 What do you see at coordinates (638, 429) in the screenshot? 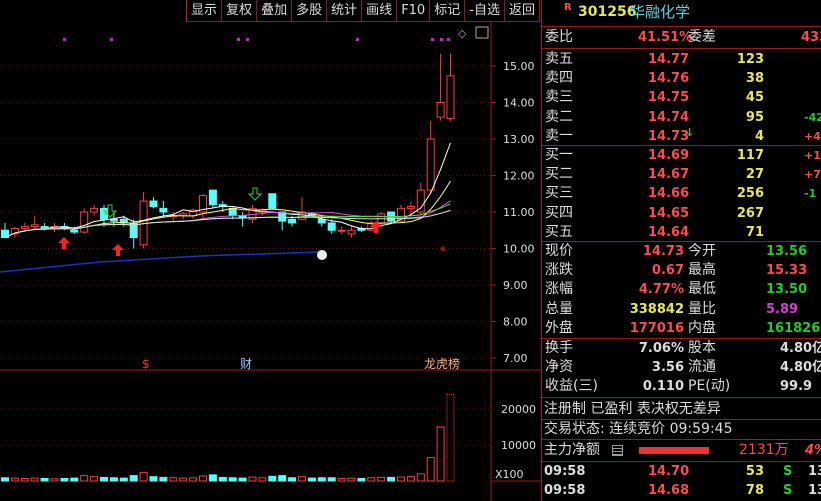
I see `status-text: 交易状态: 连续竞价 09:59:45` at bounding box center [638, 429].